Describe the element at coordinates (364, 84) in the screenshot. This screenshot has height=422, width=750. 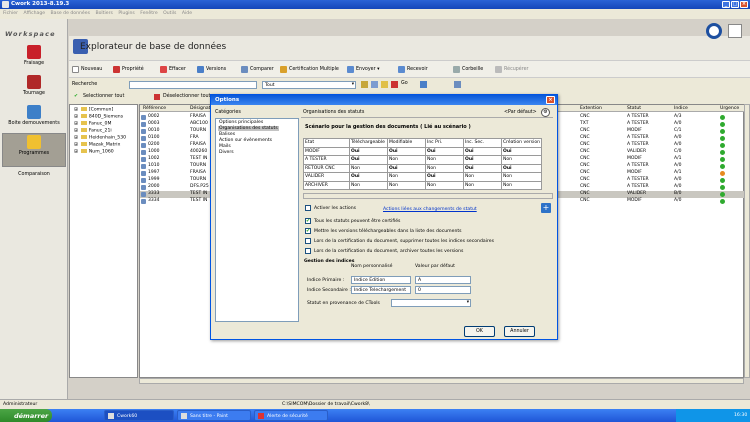
I see `filter-icon` at that location.